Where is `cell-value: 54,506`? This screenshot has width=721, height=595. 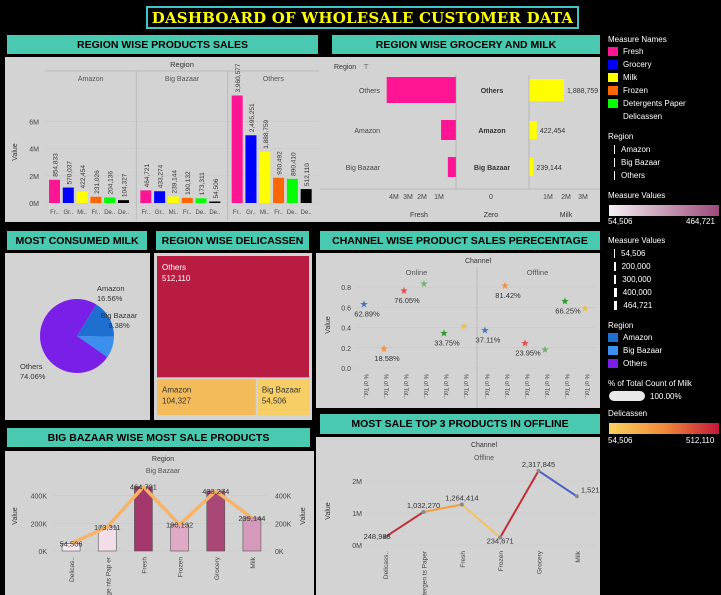 cell-value: 54,506 is located at coordinates (274, 400).